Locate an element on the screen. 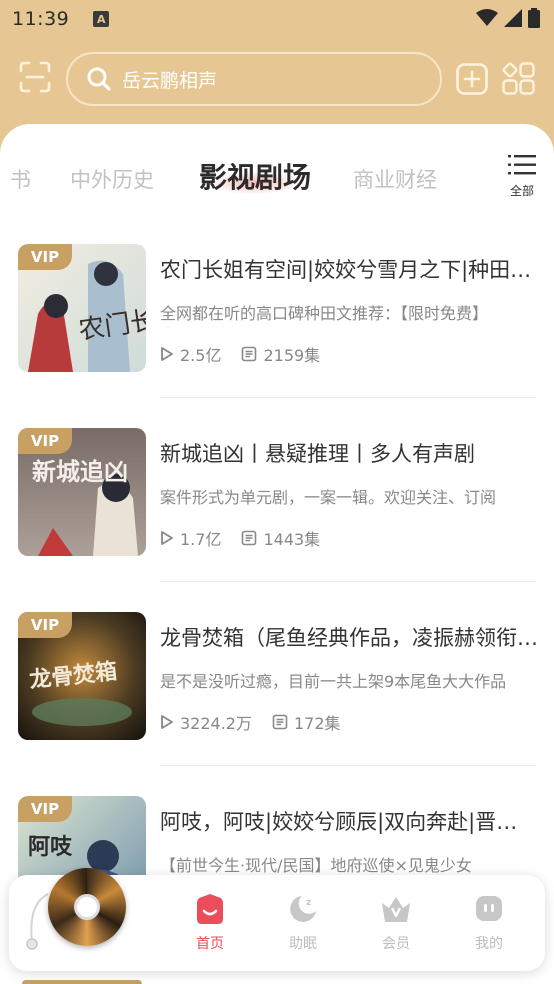 The image size is (554, 984). status-icons is located at coordinates (508, 18).